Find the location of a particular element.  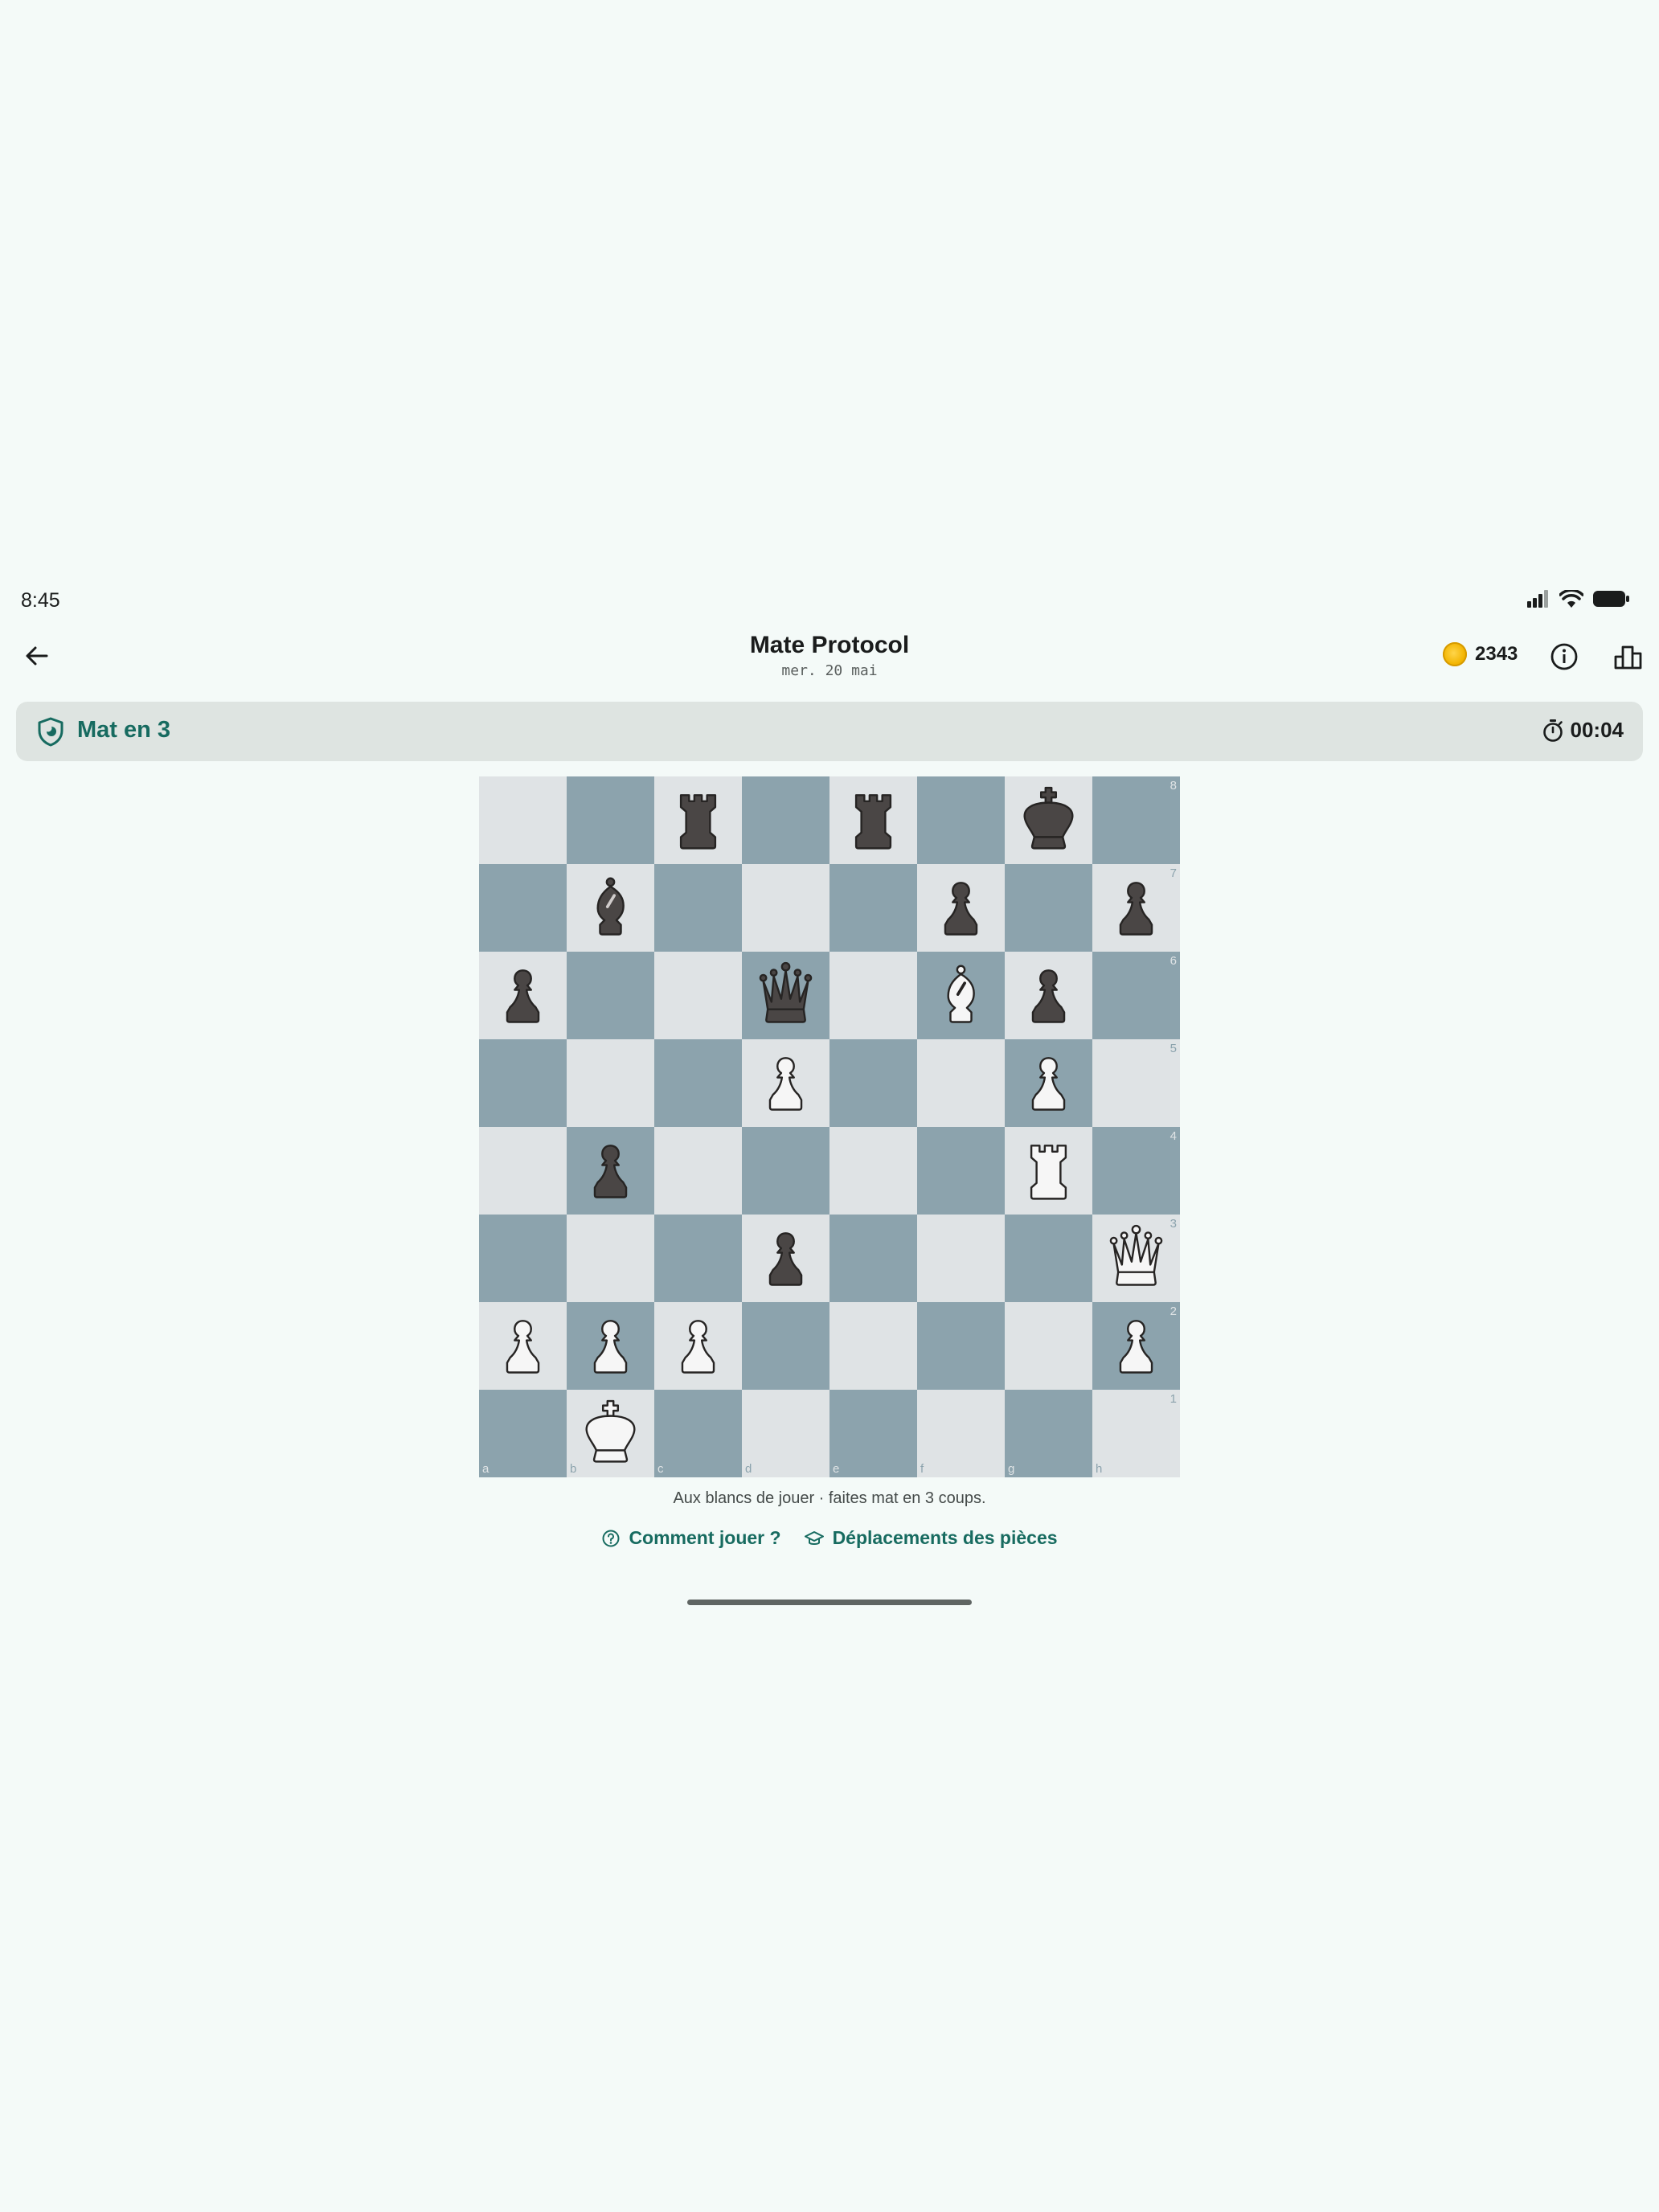

square-d8 is located at coordinates (786, 820).